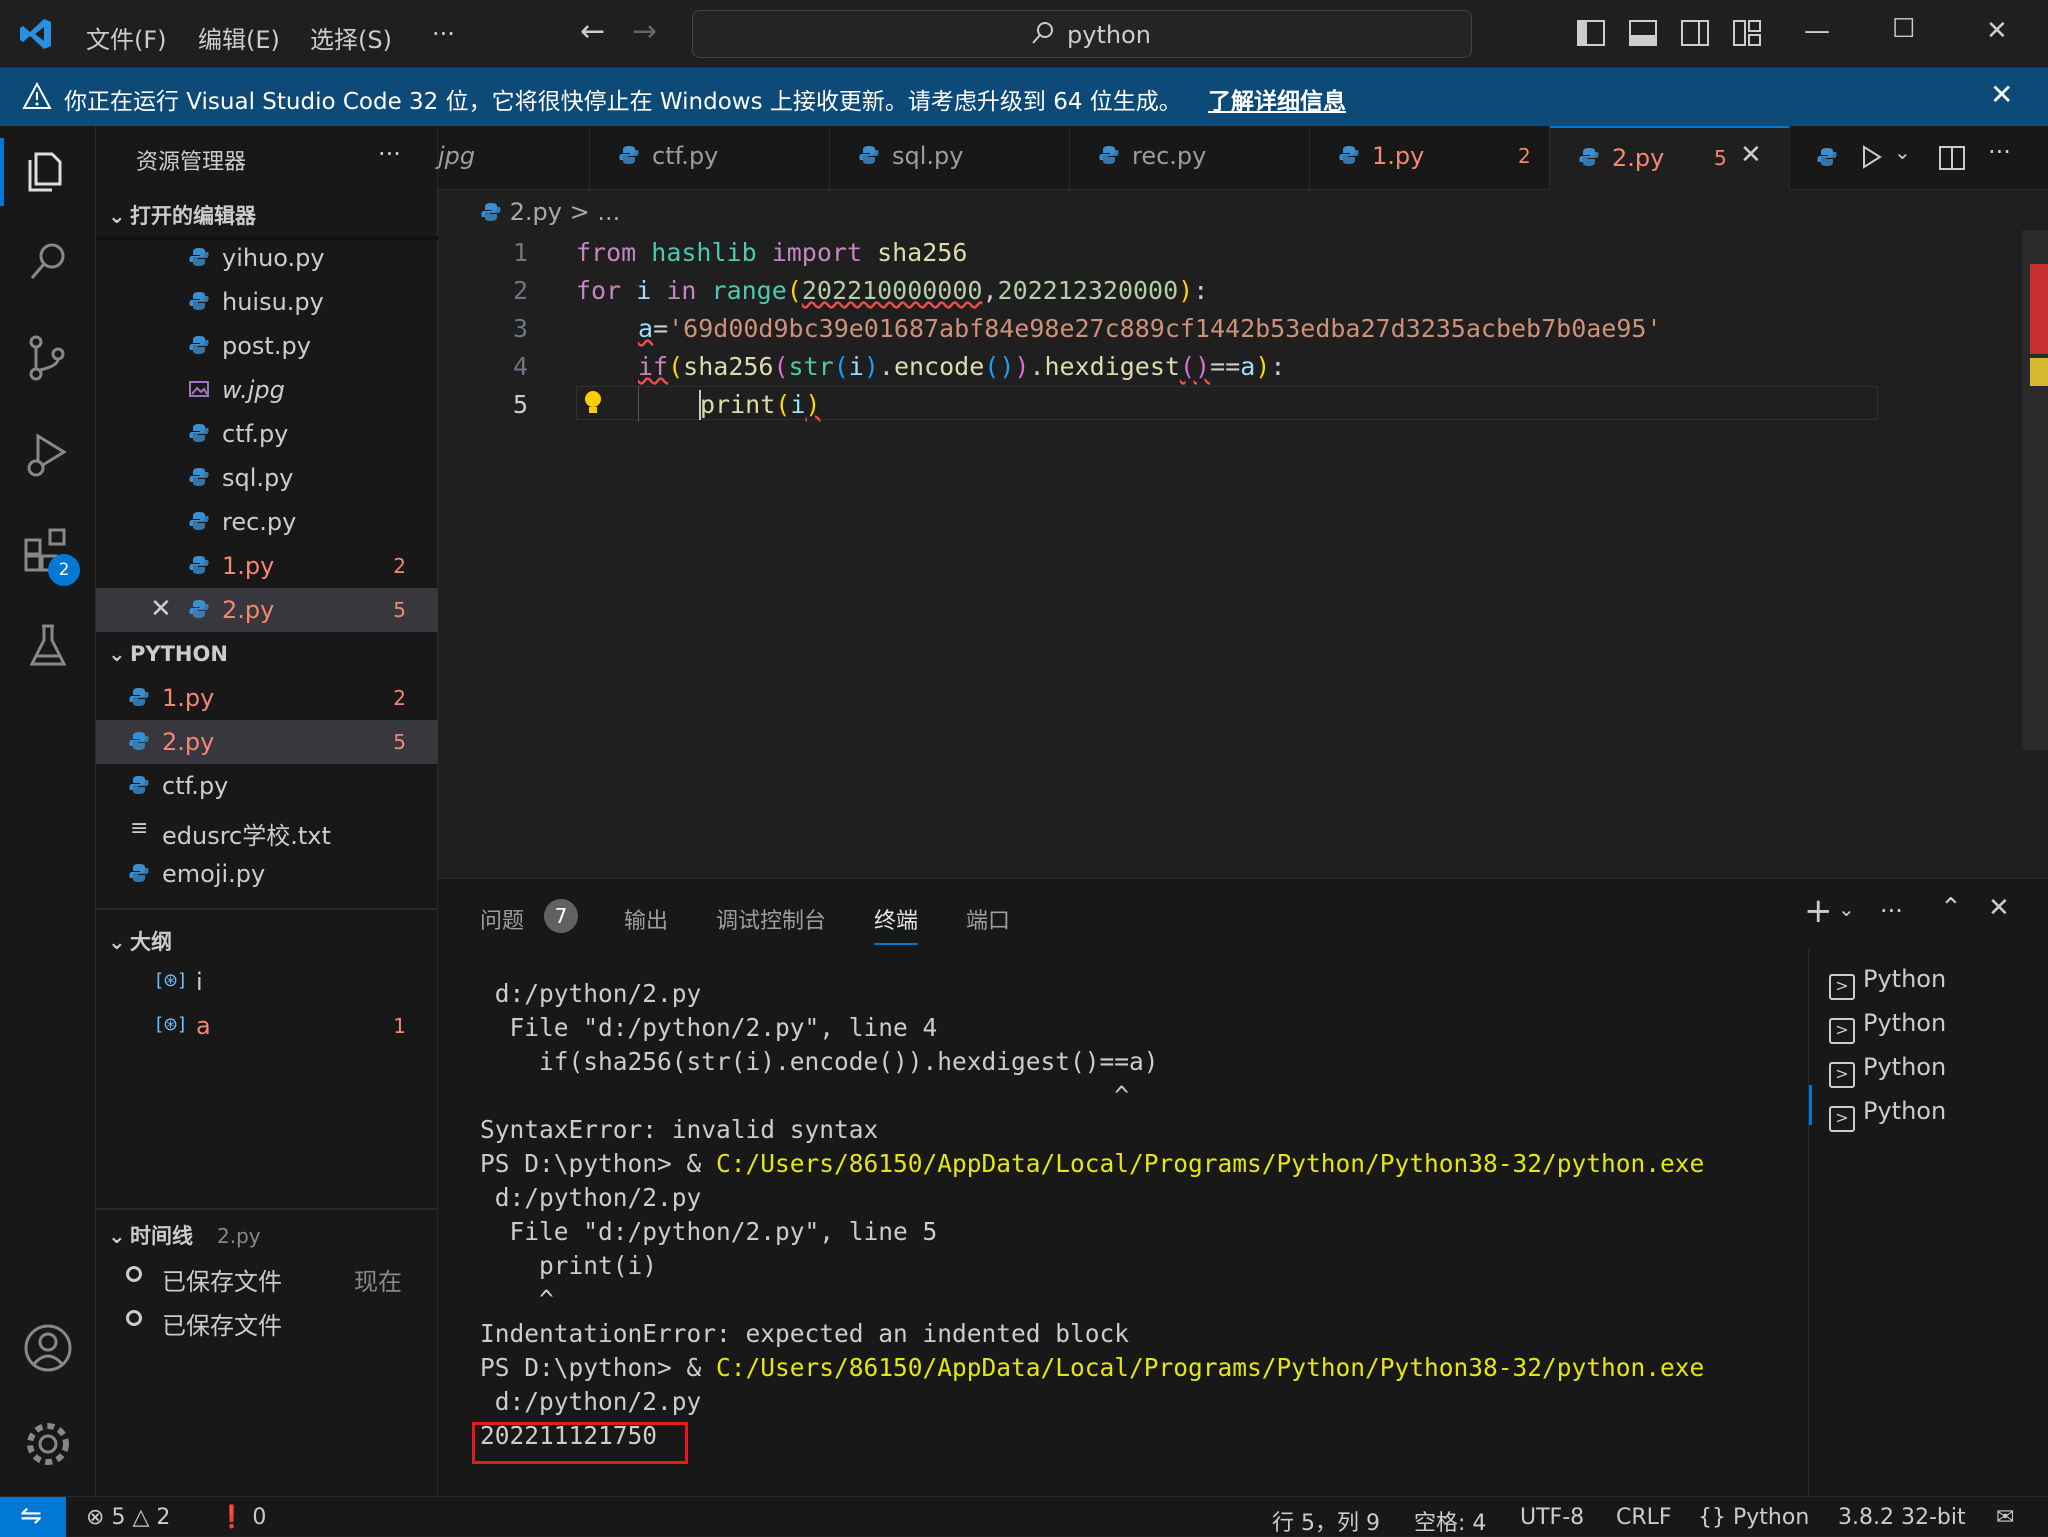 The width and height of the screenshot is (2048, 1537). I want to click on language-mode: {​} Python, so click(1753, 1517).